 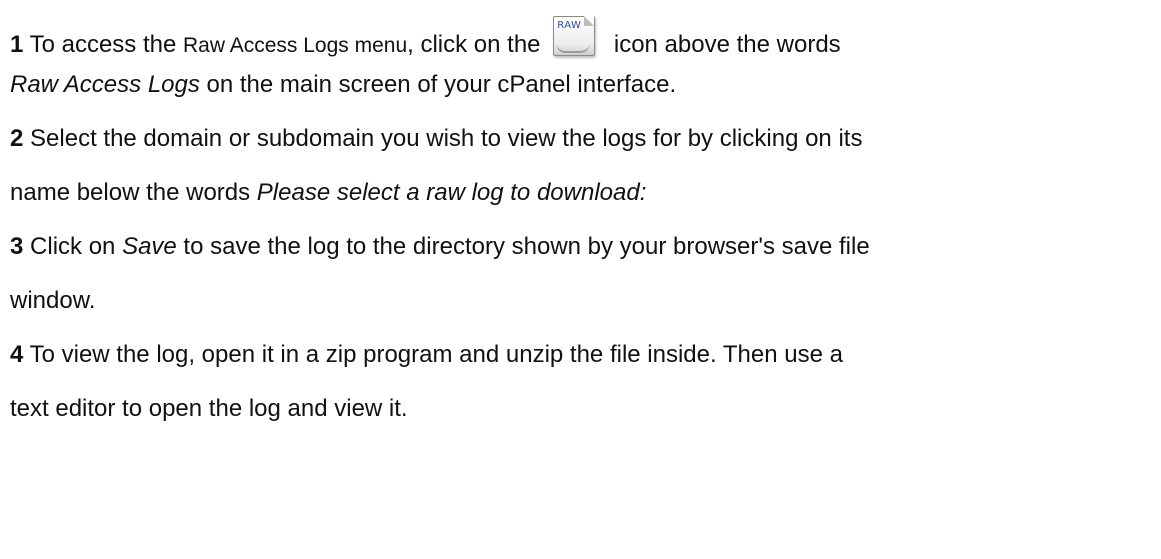 I want to click on step-text: Click on, so click(x=73, y=246).